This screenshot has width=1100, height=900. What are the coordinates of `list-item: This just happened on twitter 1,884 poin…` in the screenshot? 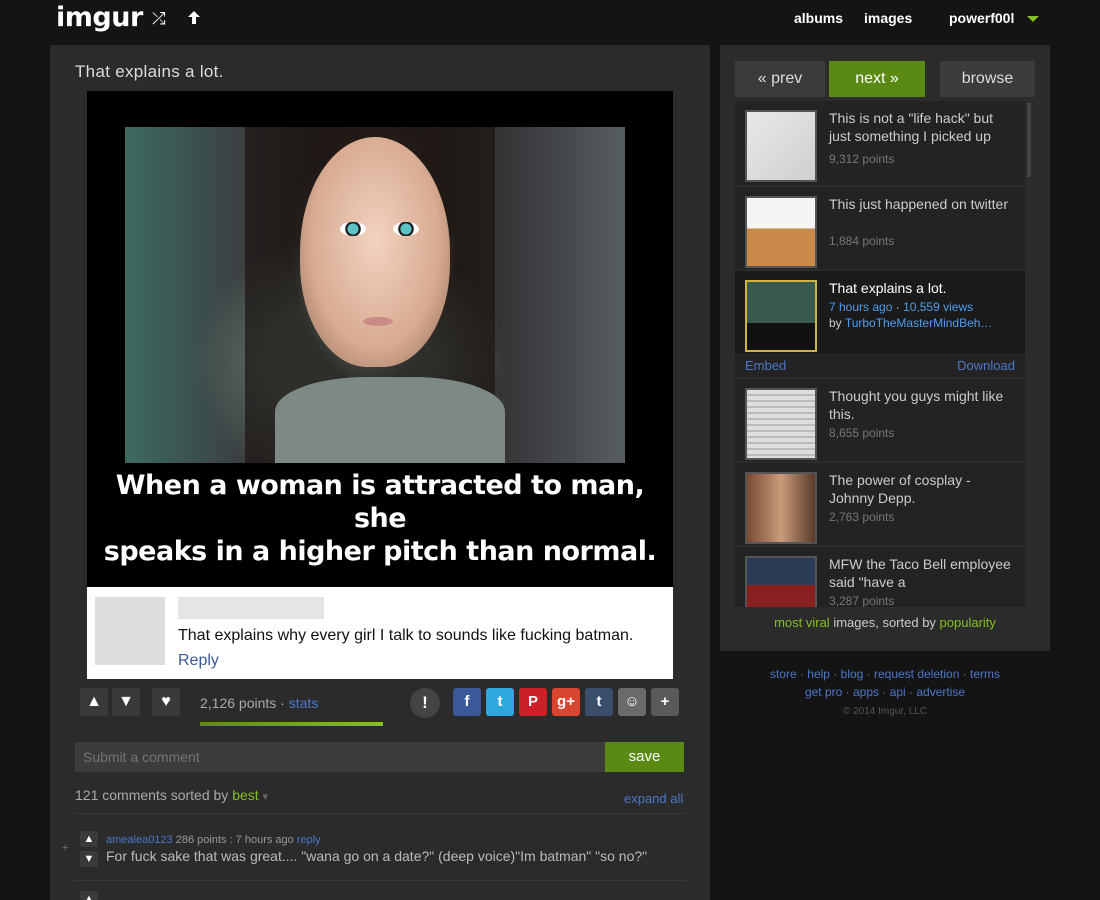 It's located at (880, 228).